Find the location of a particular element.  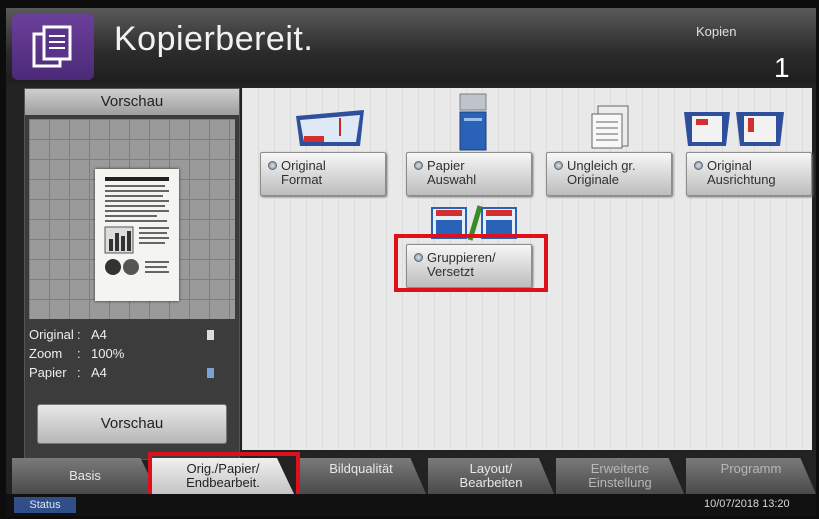

header-bar: Kopierbereit. Kopien 1 is located at coordinates (411, 45).